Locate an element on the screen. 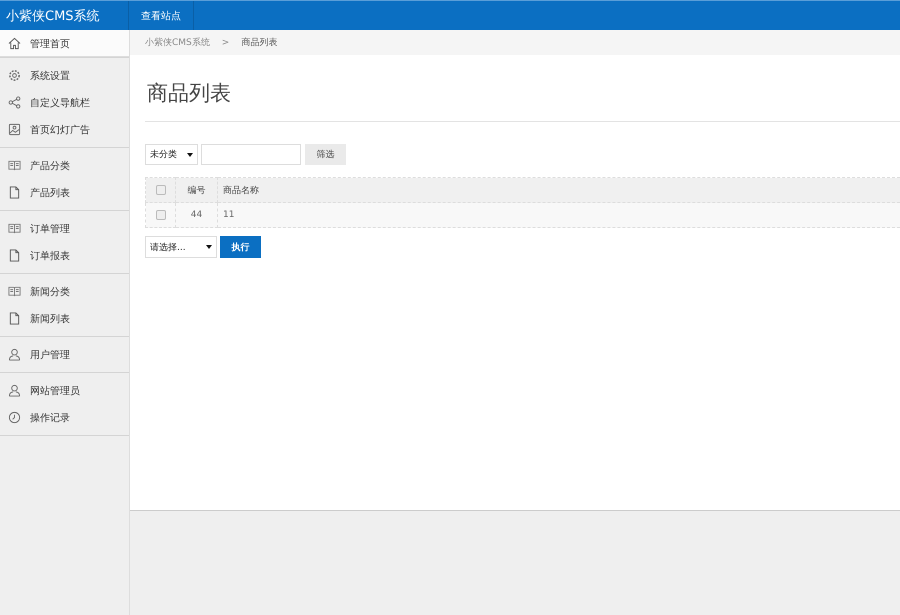 The width and height of the screenshot is (900, 615). page-title: 商品列表 is located at coordinates (522, 88).